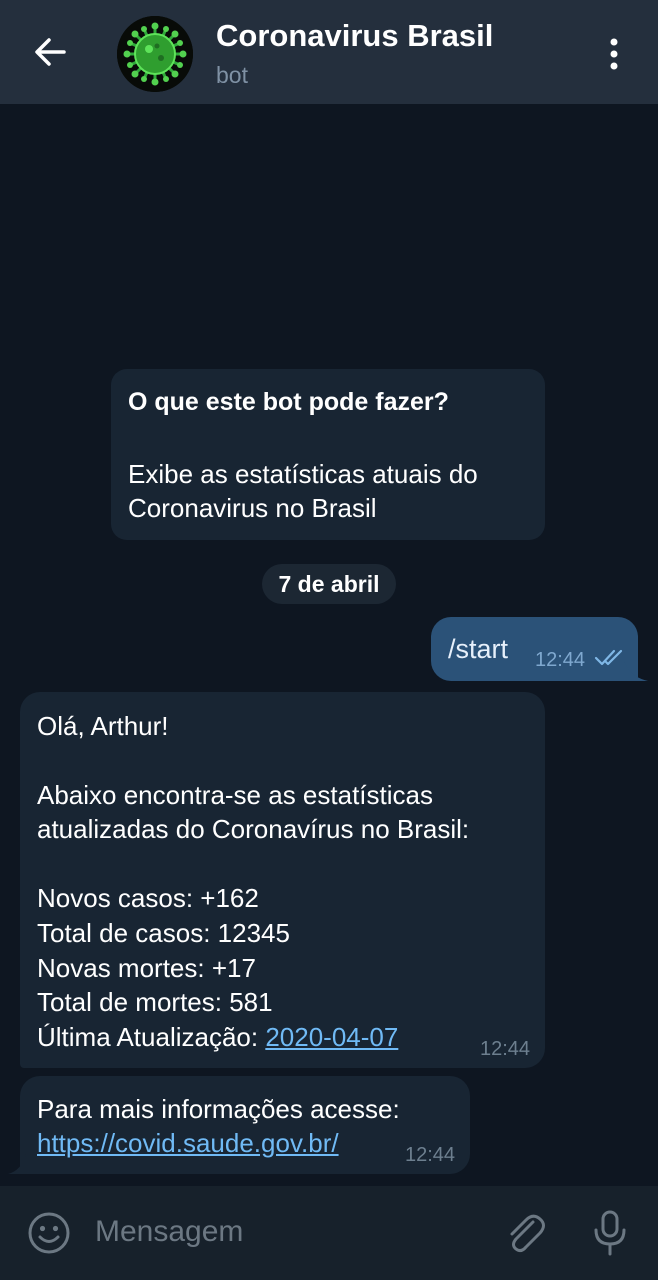 The image size is (658, 1280). I want to click on microphone-button, so click(610, 1233).